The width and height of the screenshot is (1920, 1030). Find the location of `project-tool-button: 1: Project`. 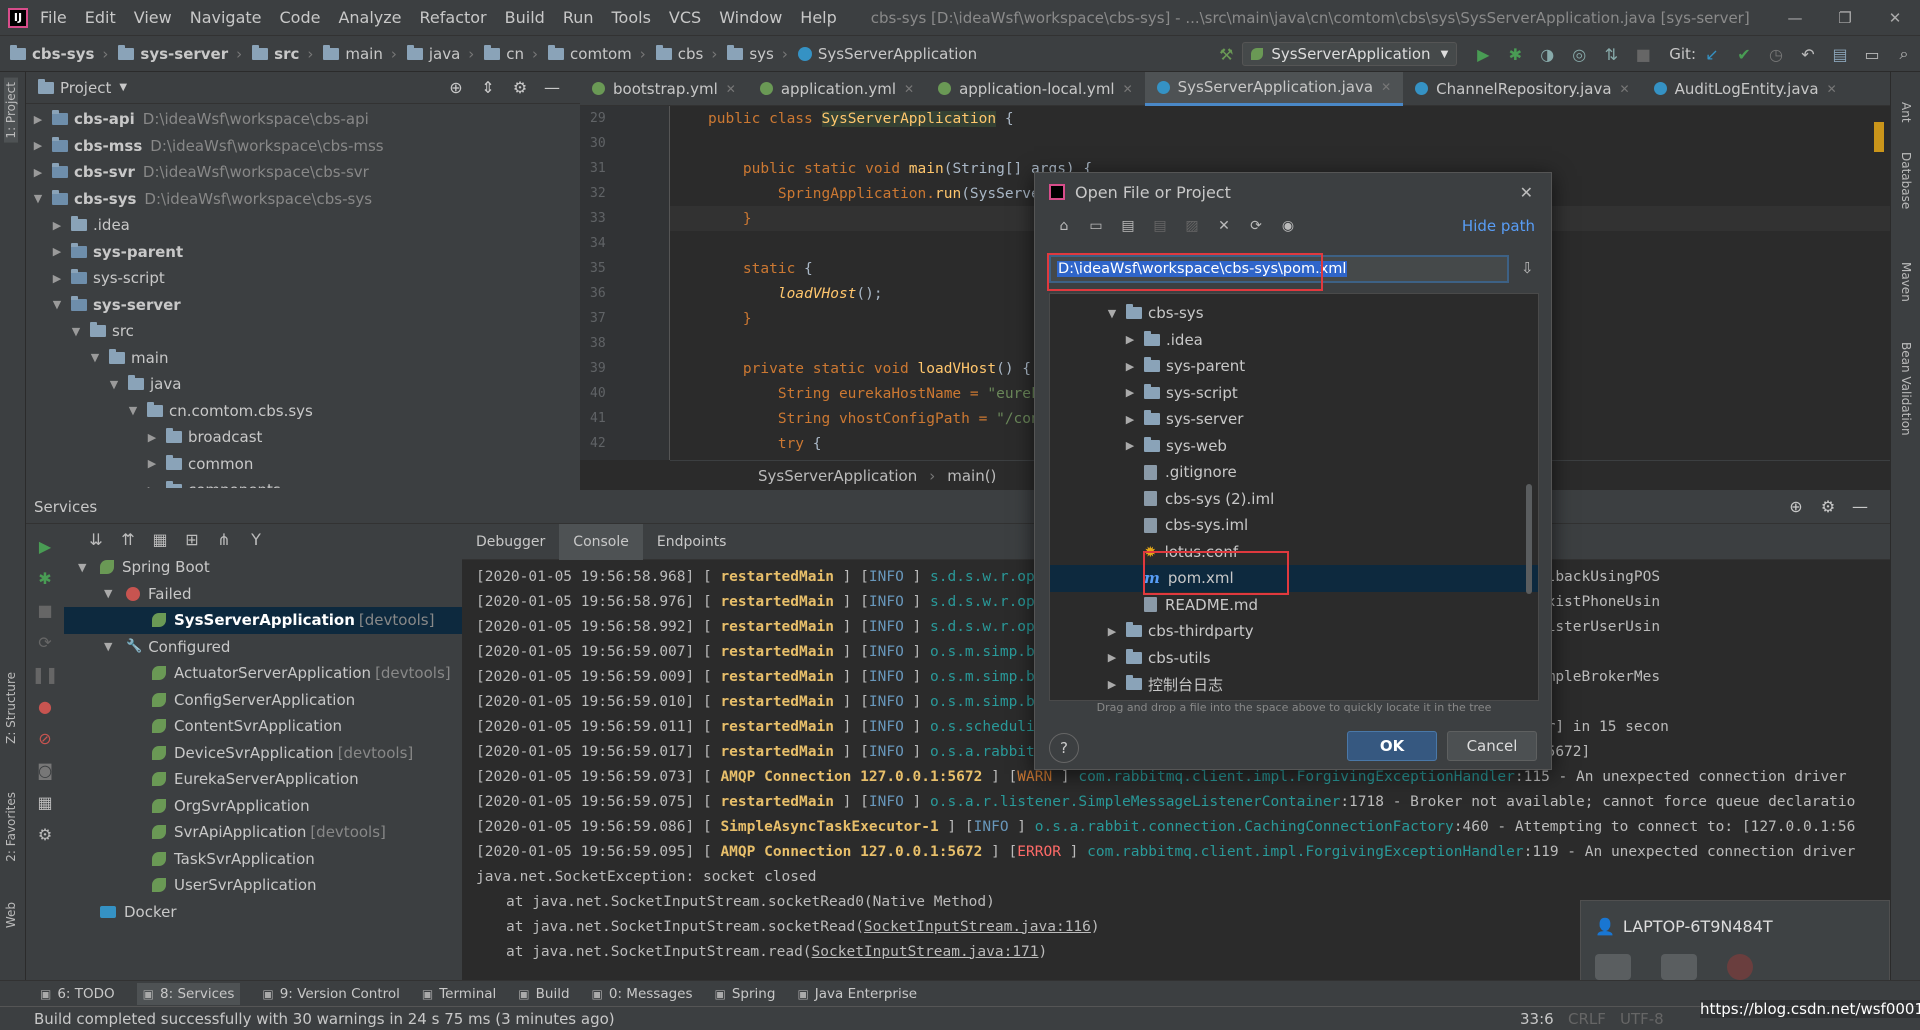

project-tool-button: 1: Project is located at coordinates (11, 110).